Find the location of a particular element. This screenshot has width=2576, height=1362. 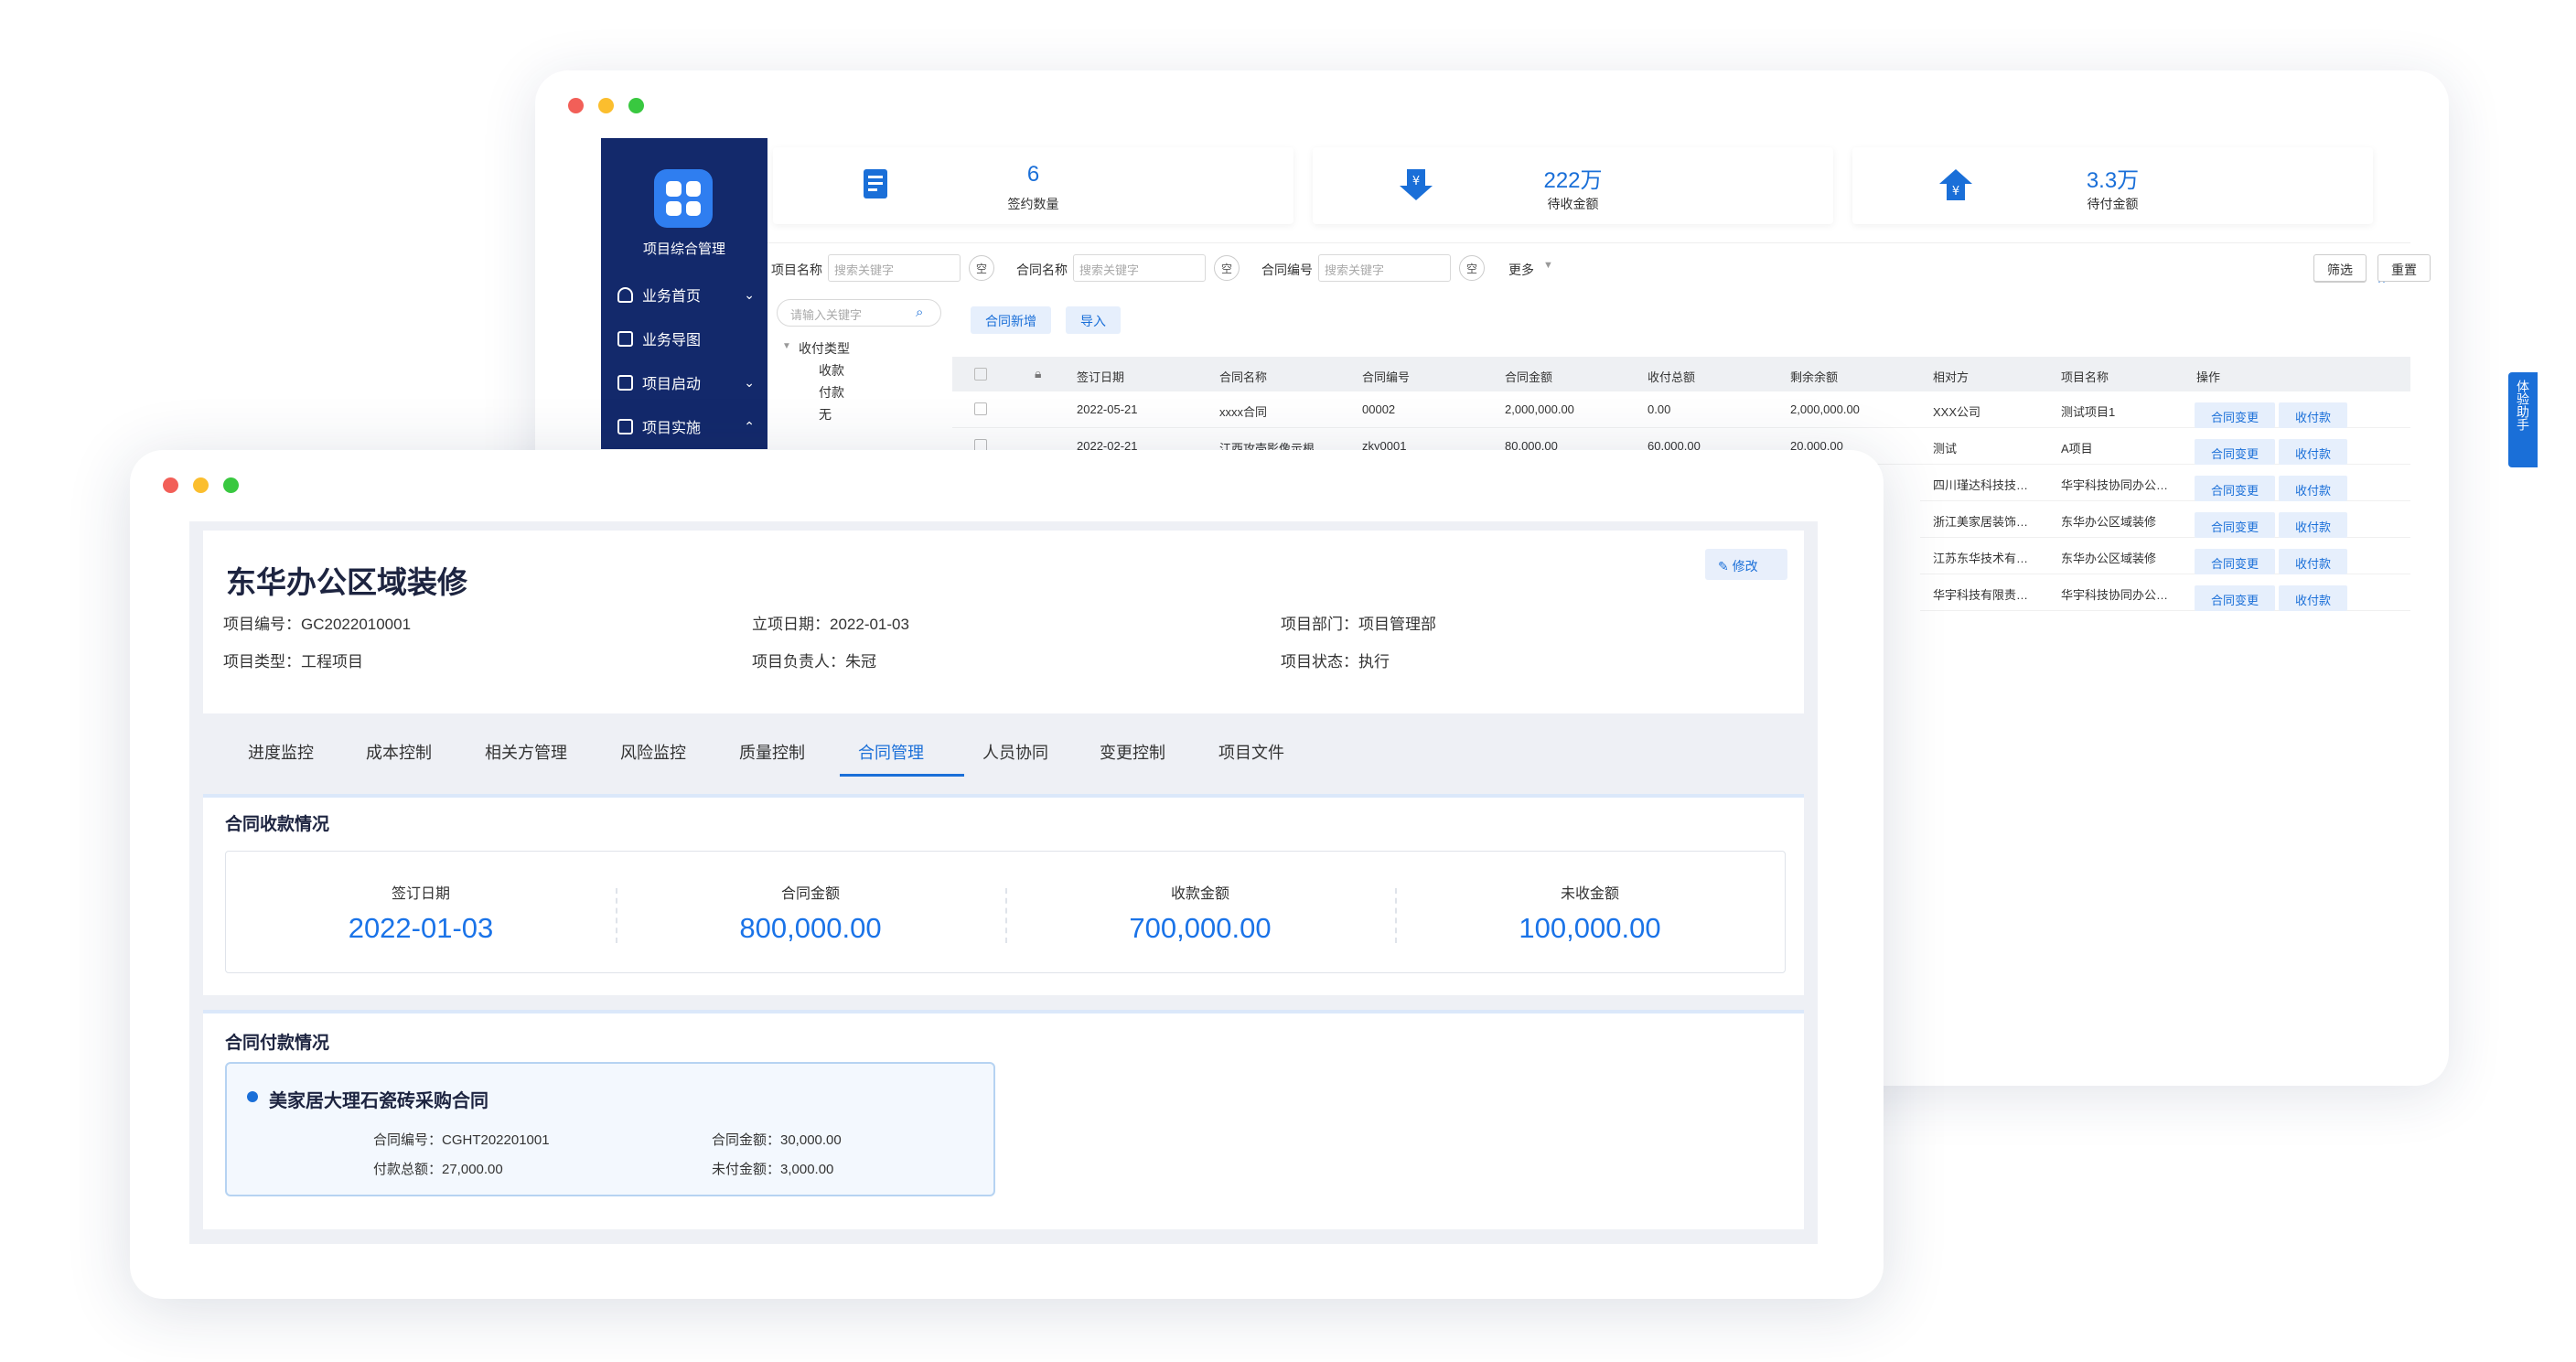

filter-button: 筛选 is located at coordinates (2340, 268).